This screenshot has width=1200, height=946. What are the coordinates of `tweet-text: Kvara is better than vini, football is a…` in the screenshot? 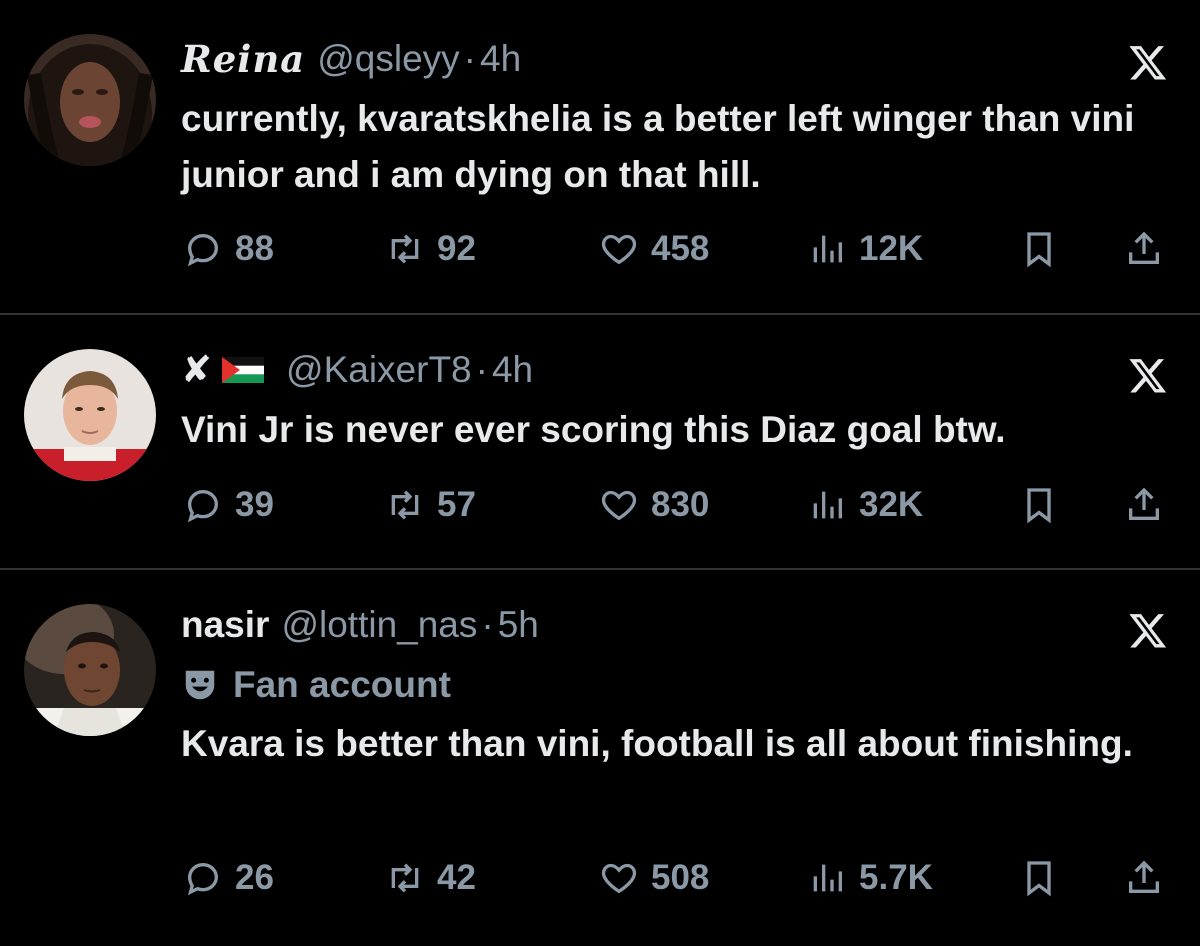 It's located at (657, 743).